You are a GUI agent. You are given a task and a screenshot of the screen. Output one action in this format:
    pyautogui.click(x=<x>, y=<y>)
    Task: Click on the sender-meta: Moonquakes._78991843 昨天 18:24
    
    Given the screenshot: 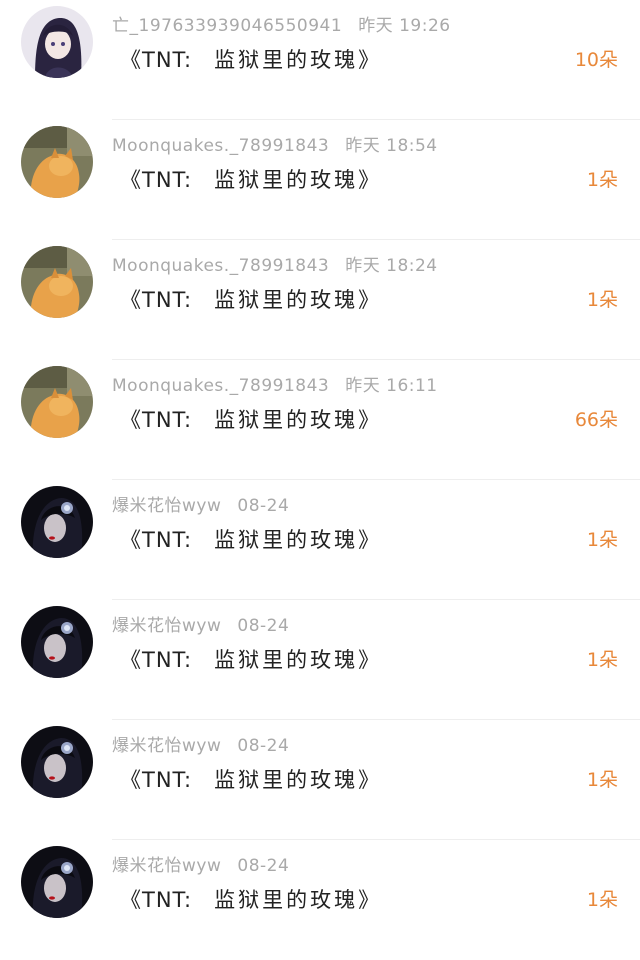 What is the action you would take?
    pyautogui.click(x=275, y=266)
    